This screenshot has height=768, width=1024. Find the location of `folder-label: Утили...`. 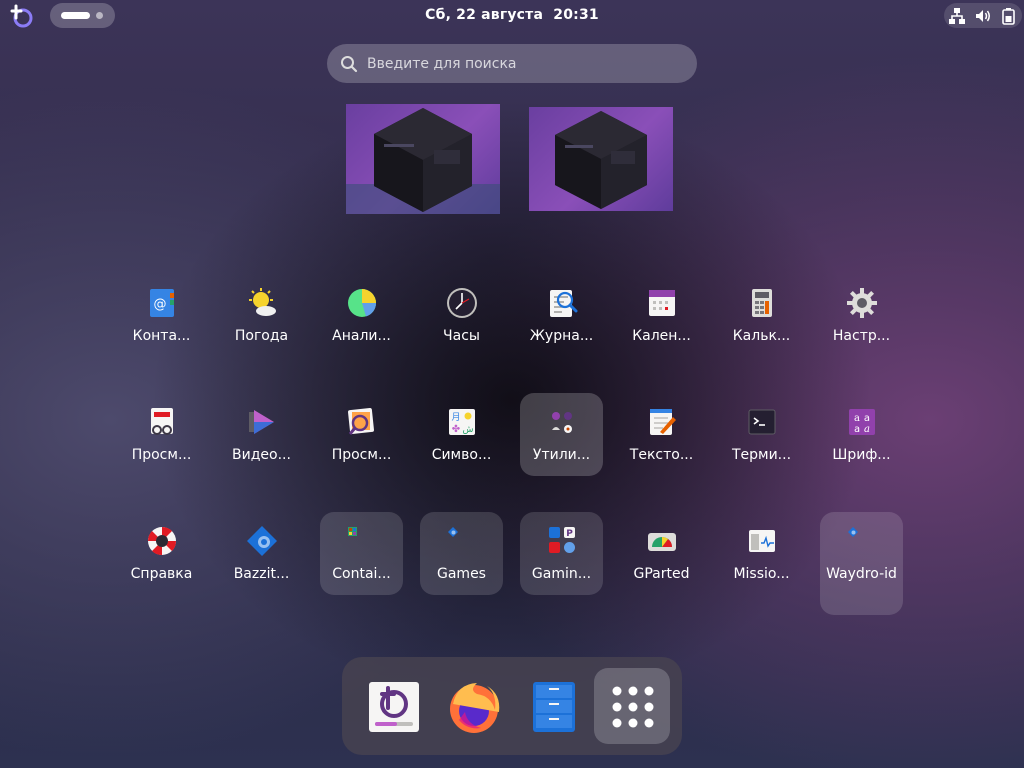

folder-label: Утили... is located at coordinates (561, 455).